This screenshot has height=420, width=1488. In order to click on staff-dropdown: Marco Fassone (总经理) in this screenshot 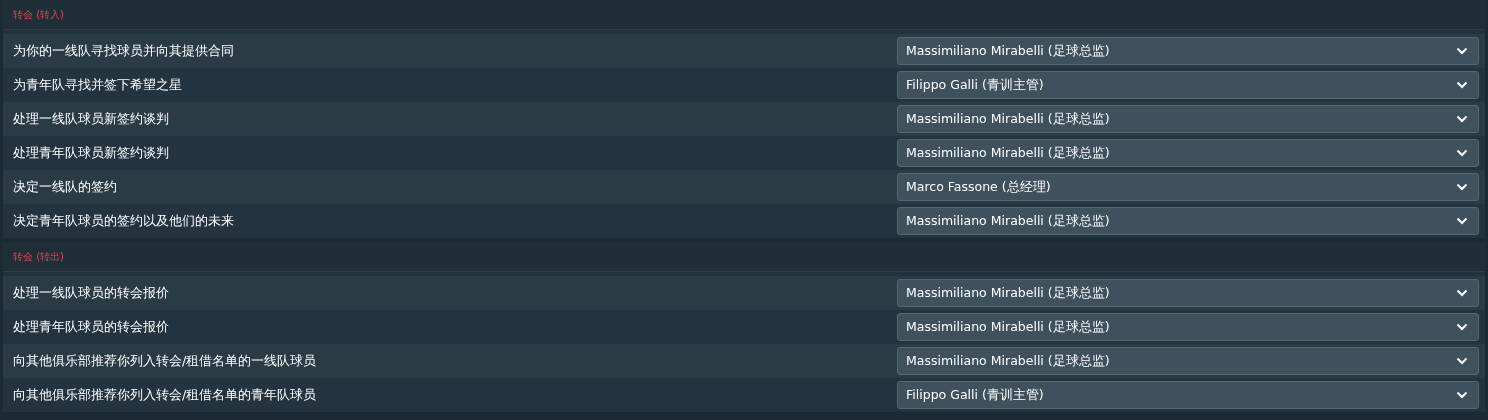, I will do `click(1188, 187)`.